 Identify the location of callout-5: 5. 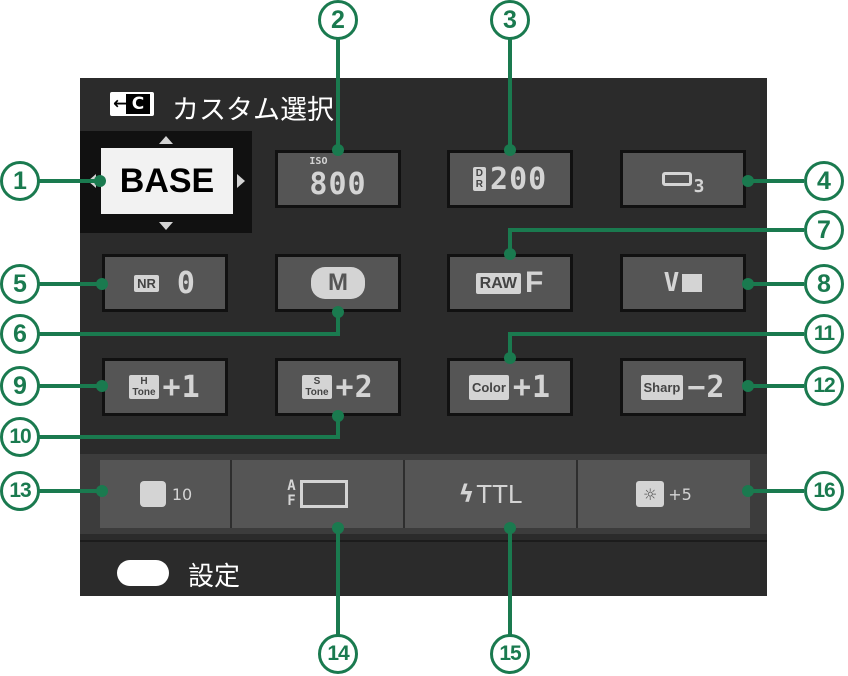
(20, 284).